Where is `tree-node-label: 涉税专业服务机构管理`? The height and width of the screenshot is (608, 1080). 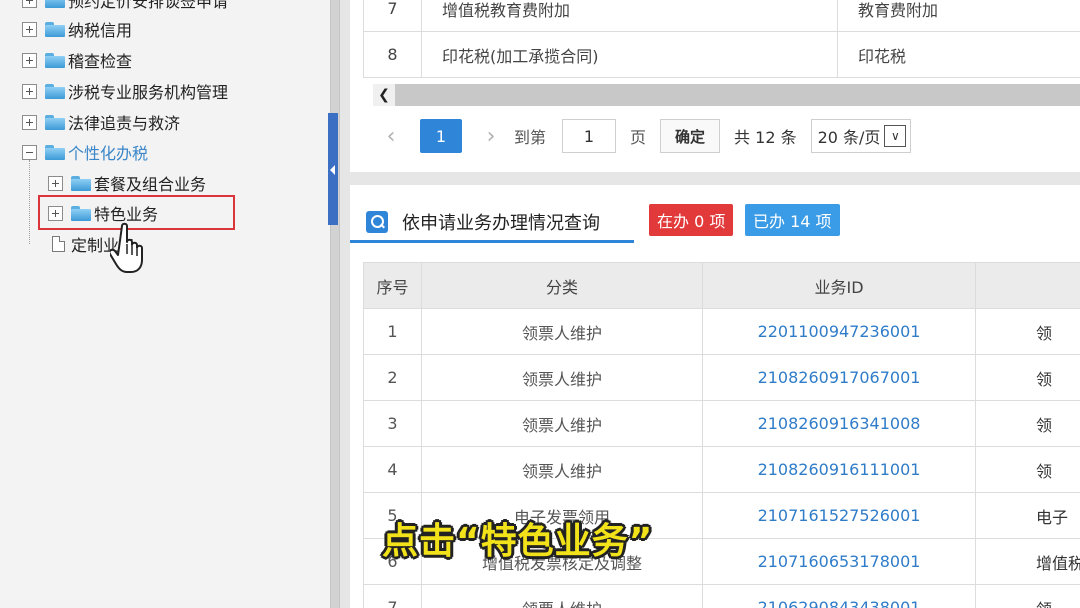
tree-node-label: 涉税专业服务机构管理 is located at coordinates (148, 92).